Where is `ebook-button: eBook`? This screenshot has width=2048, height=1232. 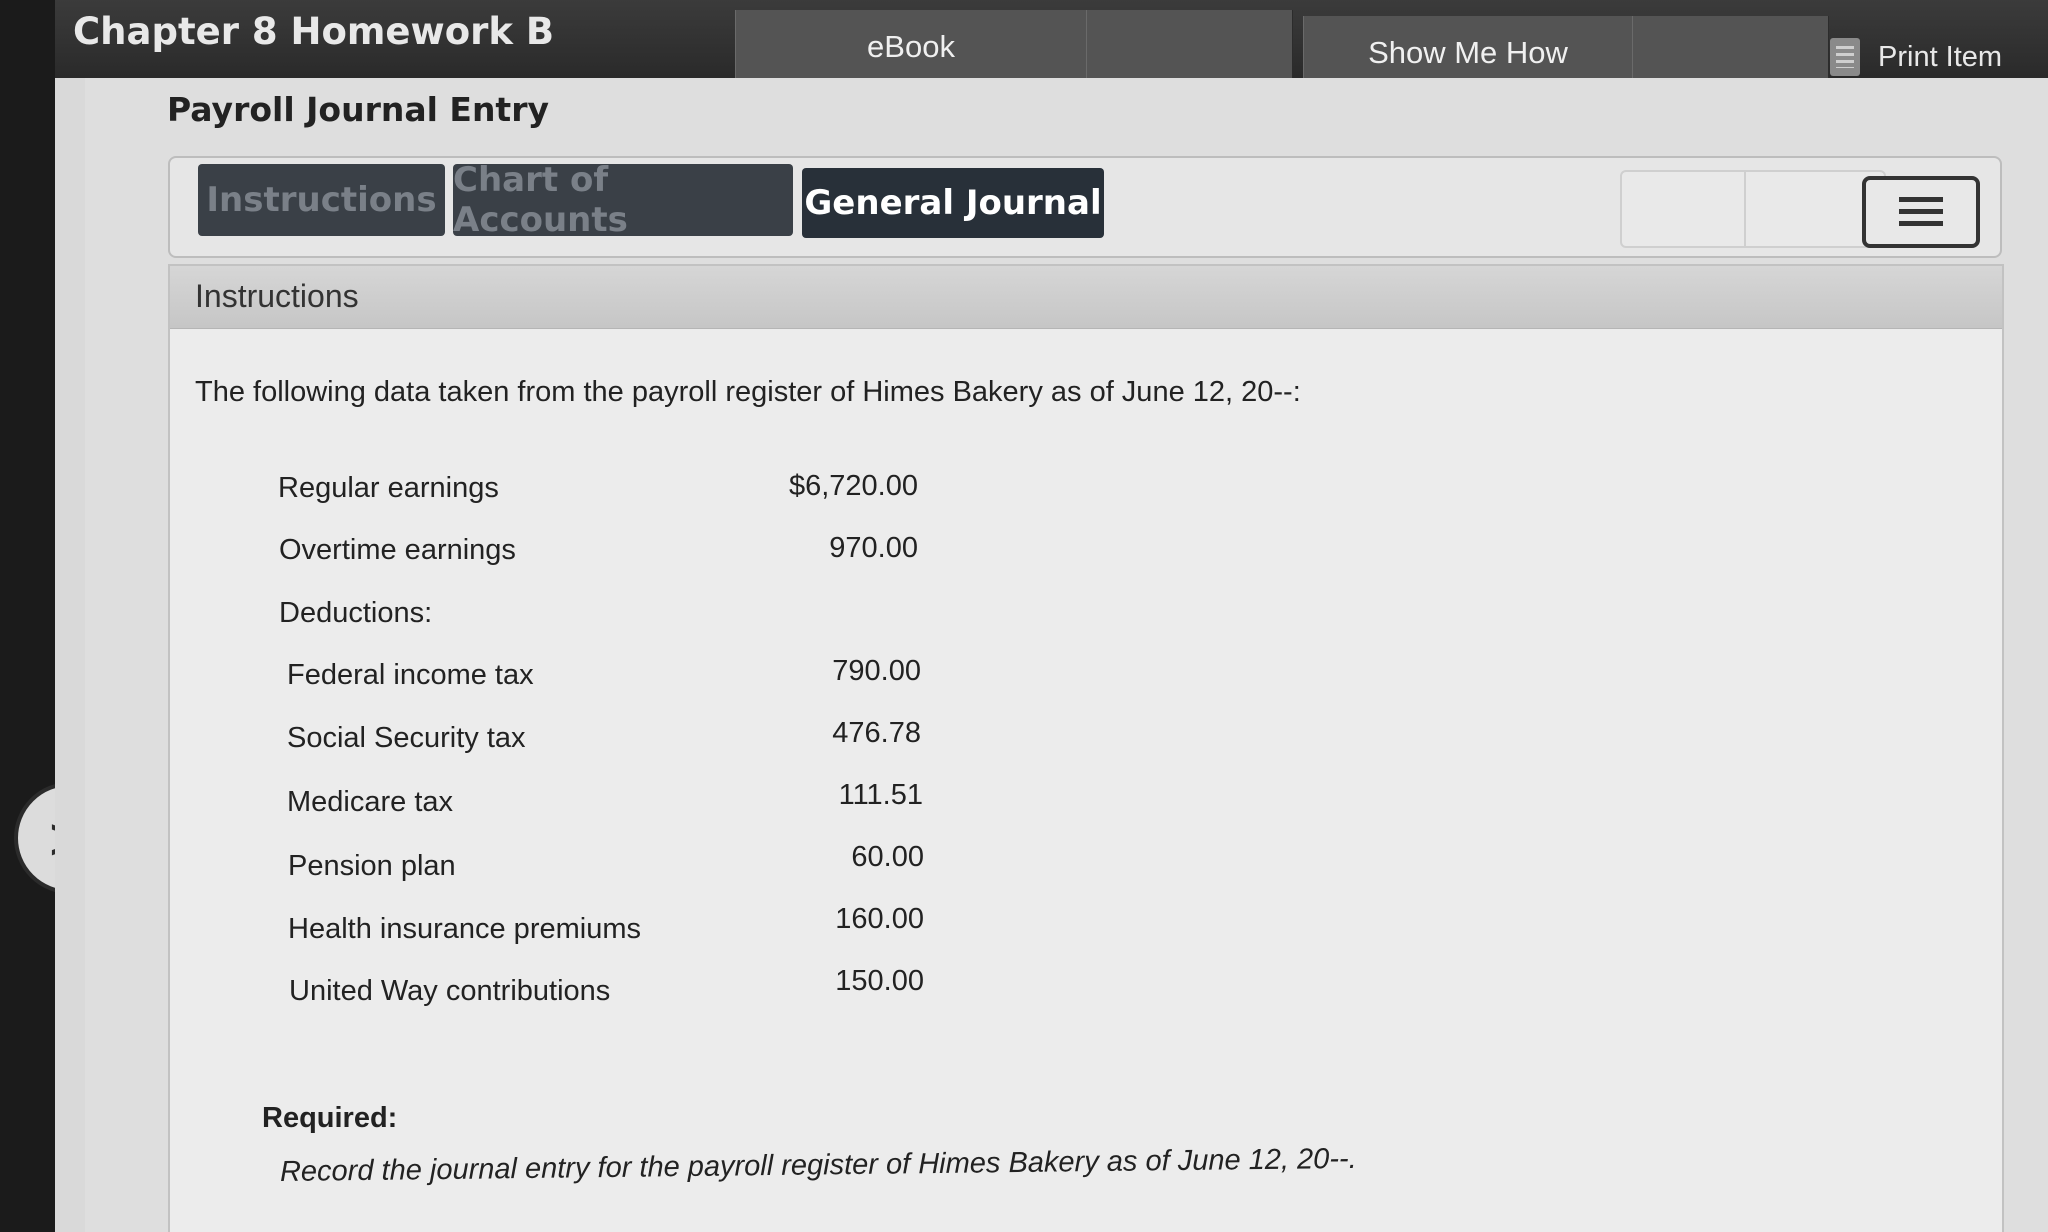
ebook-button: eBook is located at coordinates (911, 47).